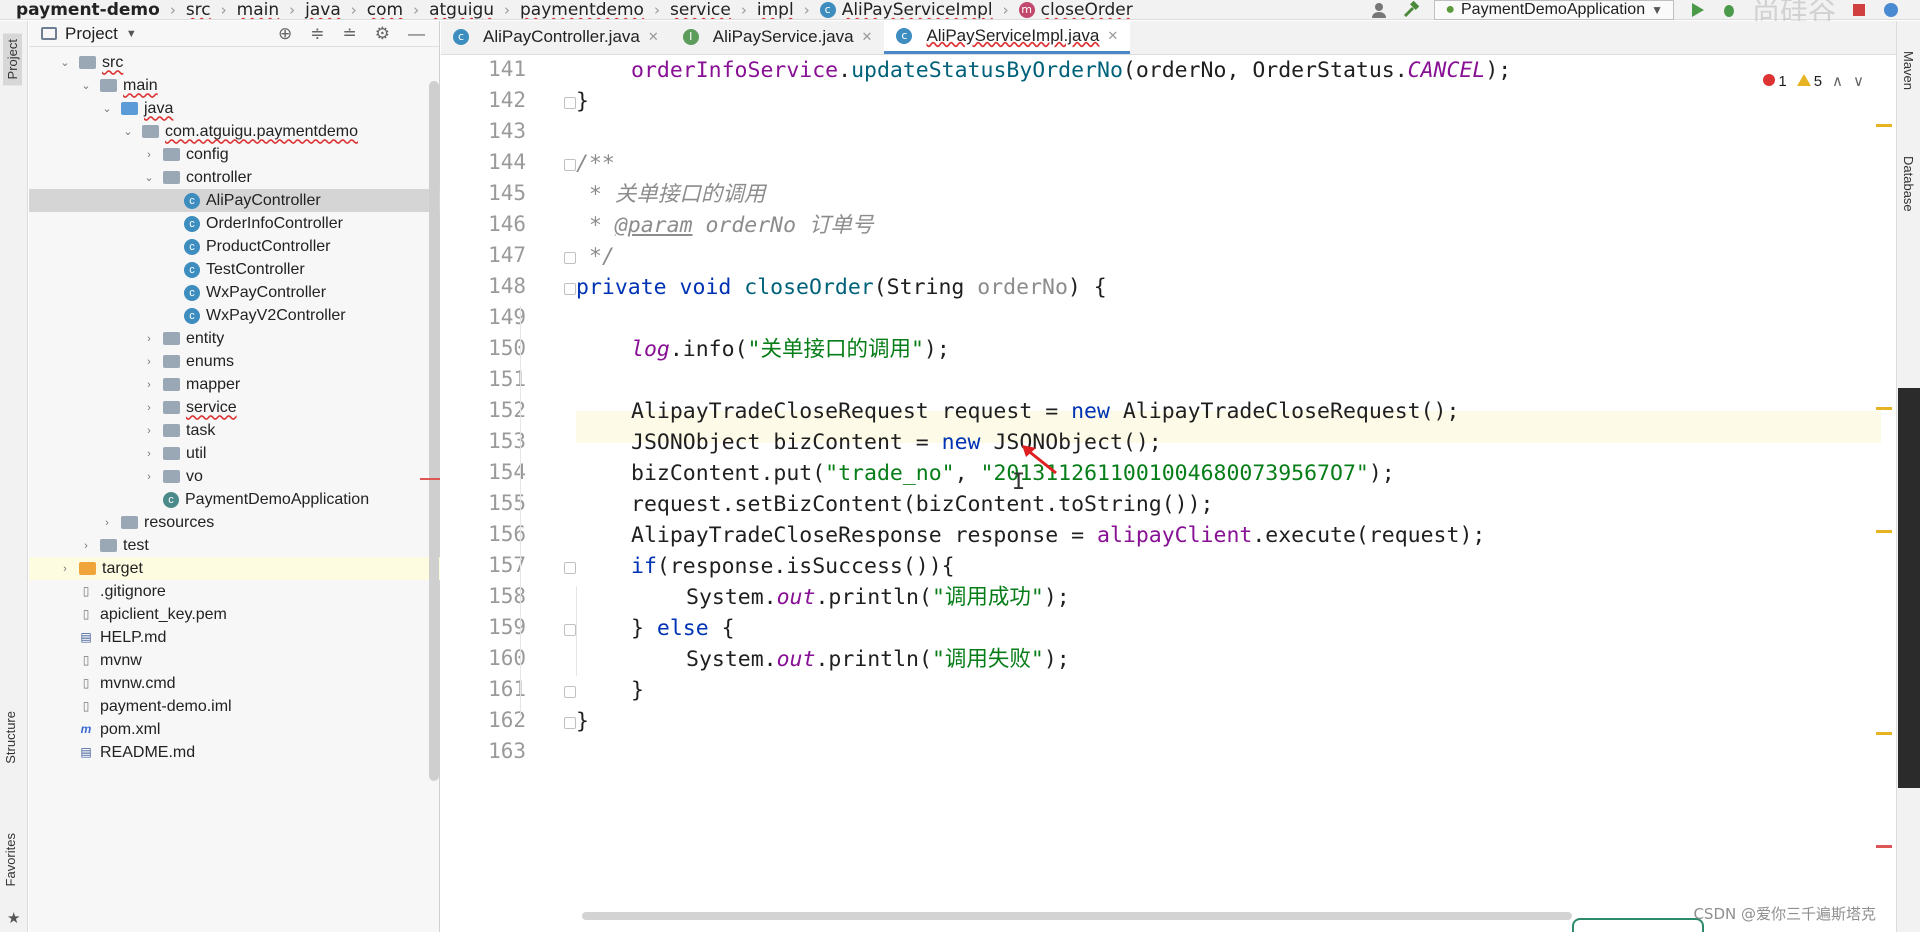 The width and height of the screenshot is (1920, 932). What do you see at coordinates (683, 629) in the screenshot?
I see `code-line: } else {` at bounding box center [683, 629].